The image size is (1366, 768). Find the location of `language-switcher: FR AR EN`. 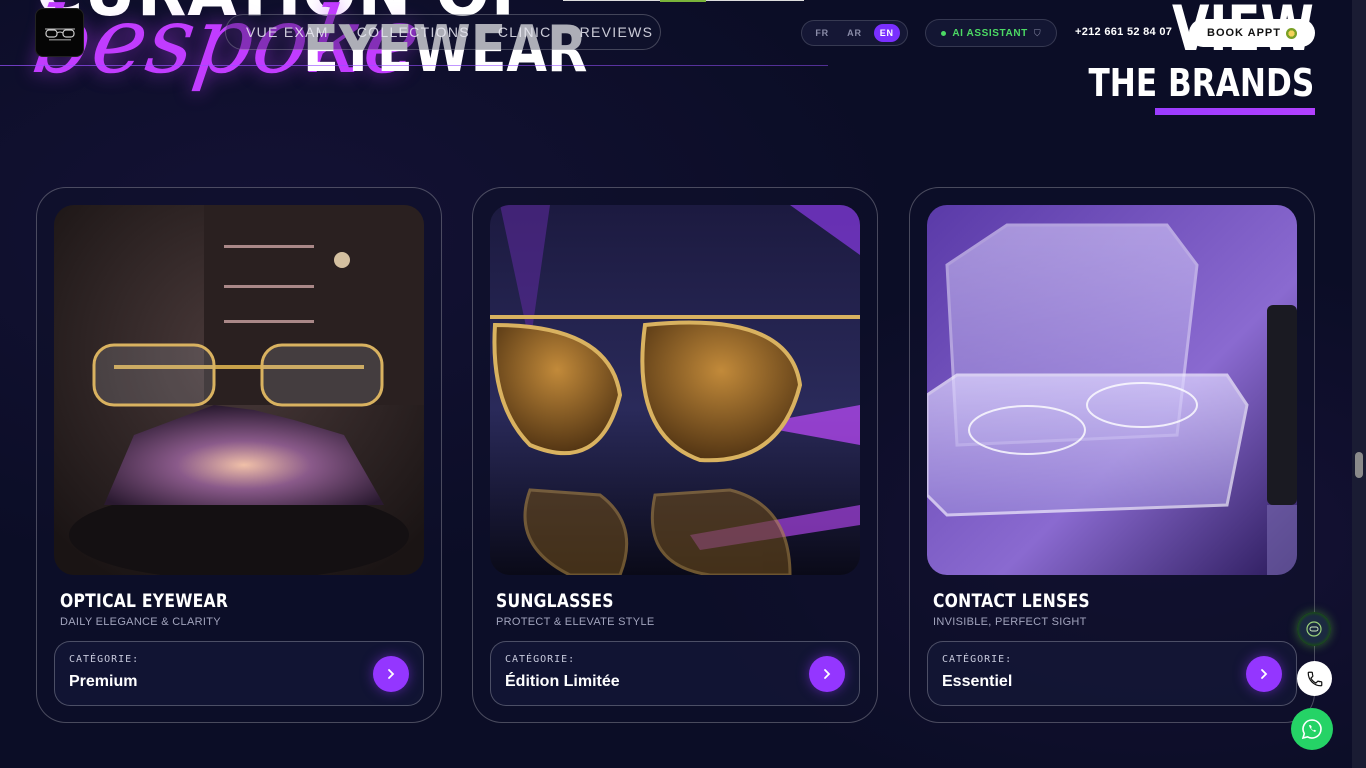

language-switcher: FR AR EN is located at coordinates (854, 33).